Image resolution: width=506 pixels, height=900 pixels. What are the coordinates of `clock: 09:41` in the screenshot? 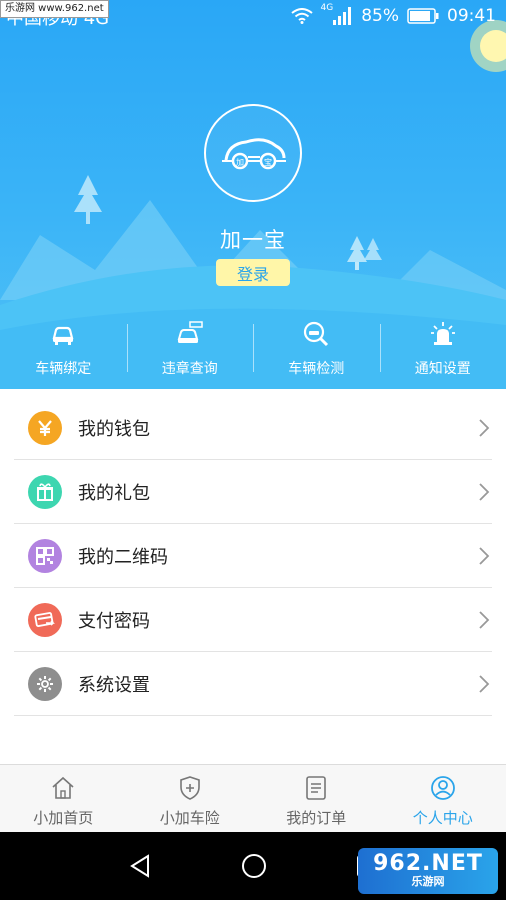 It's located at (471, 16).